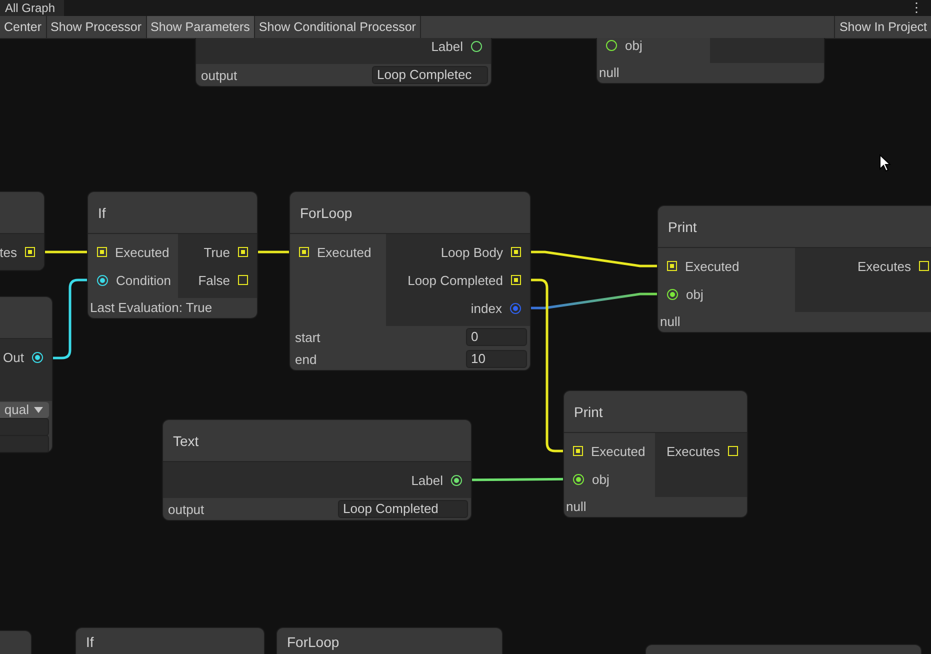 Image resolution: width=931 pixels, height=654 pixels. Describe the element at coordinates (307, 337) in the screenshot. I see `field-label: start` at that location.